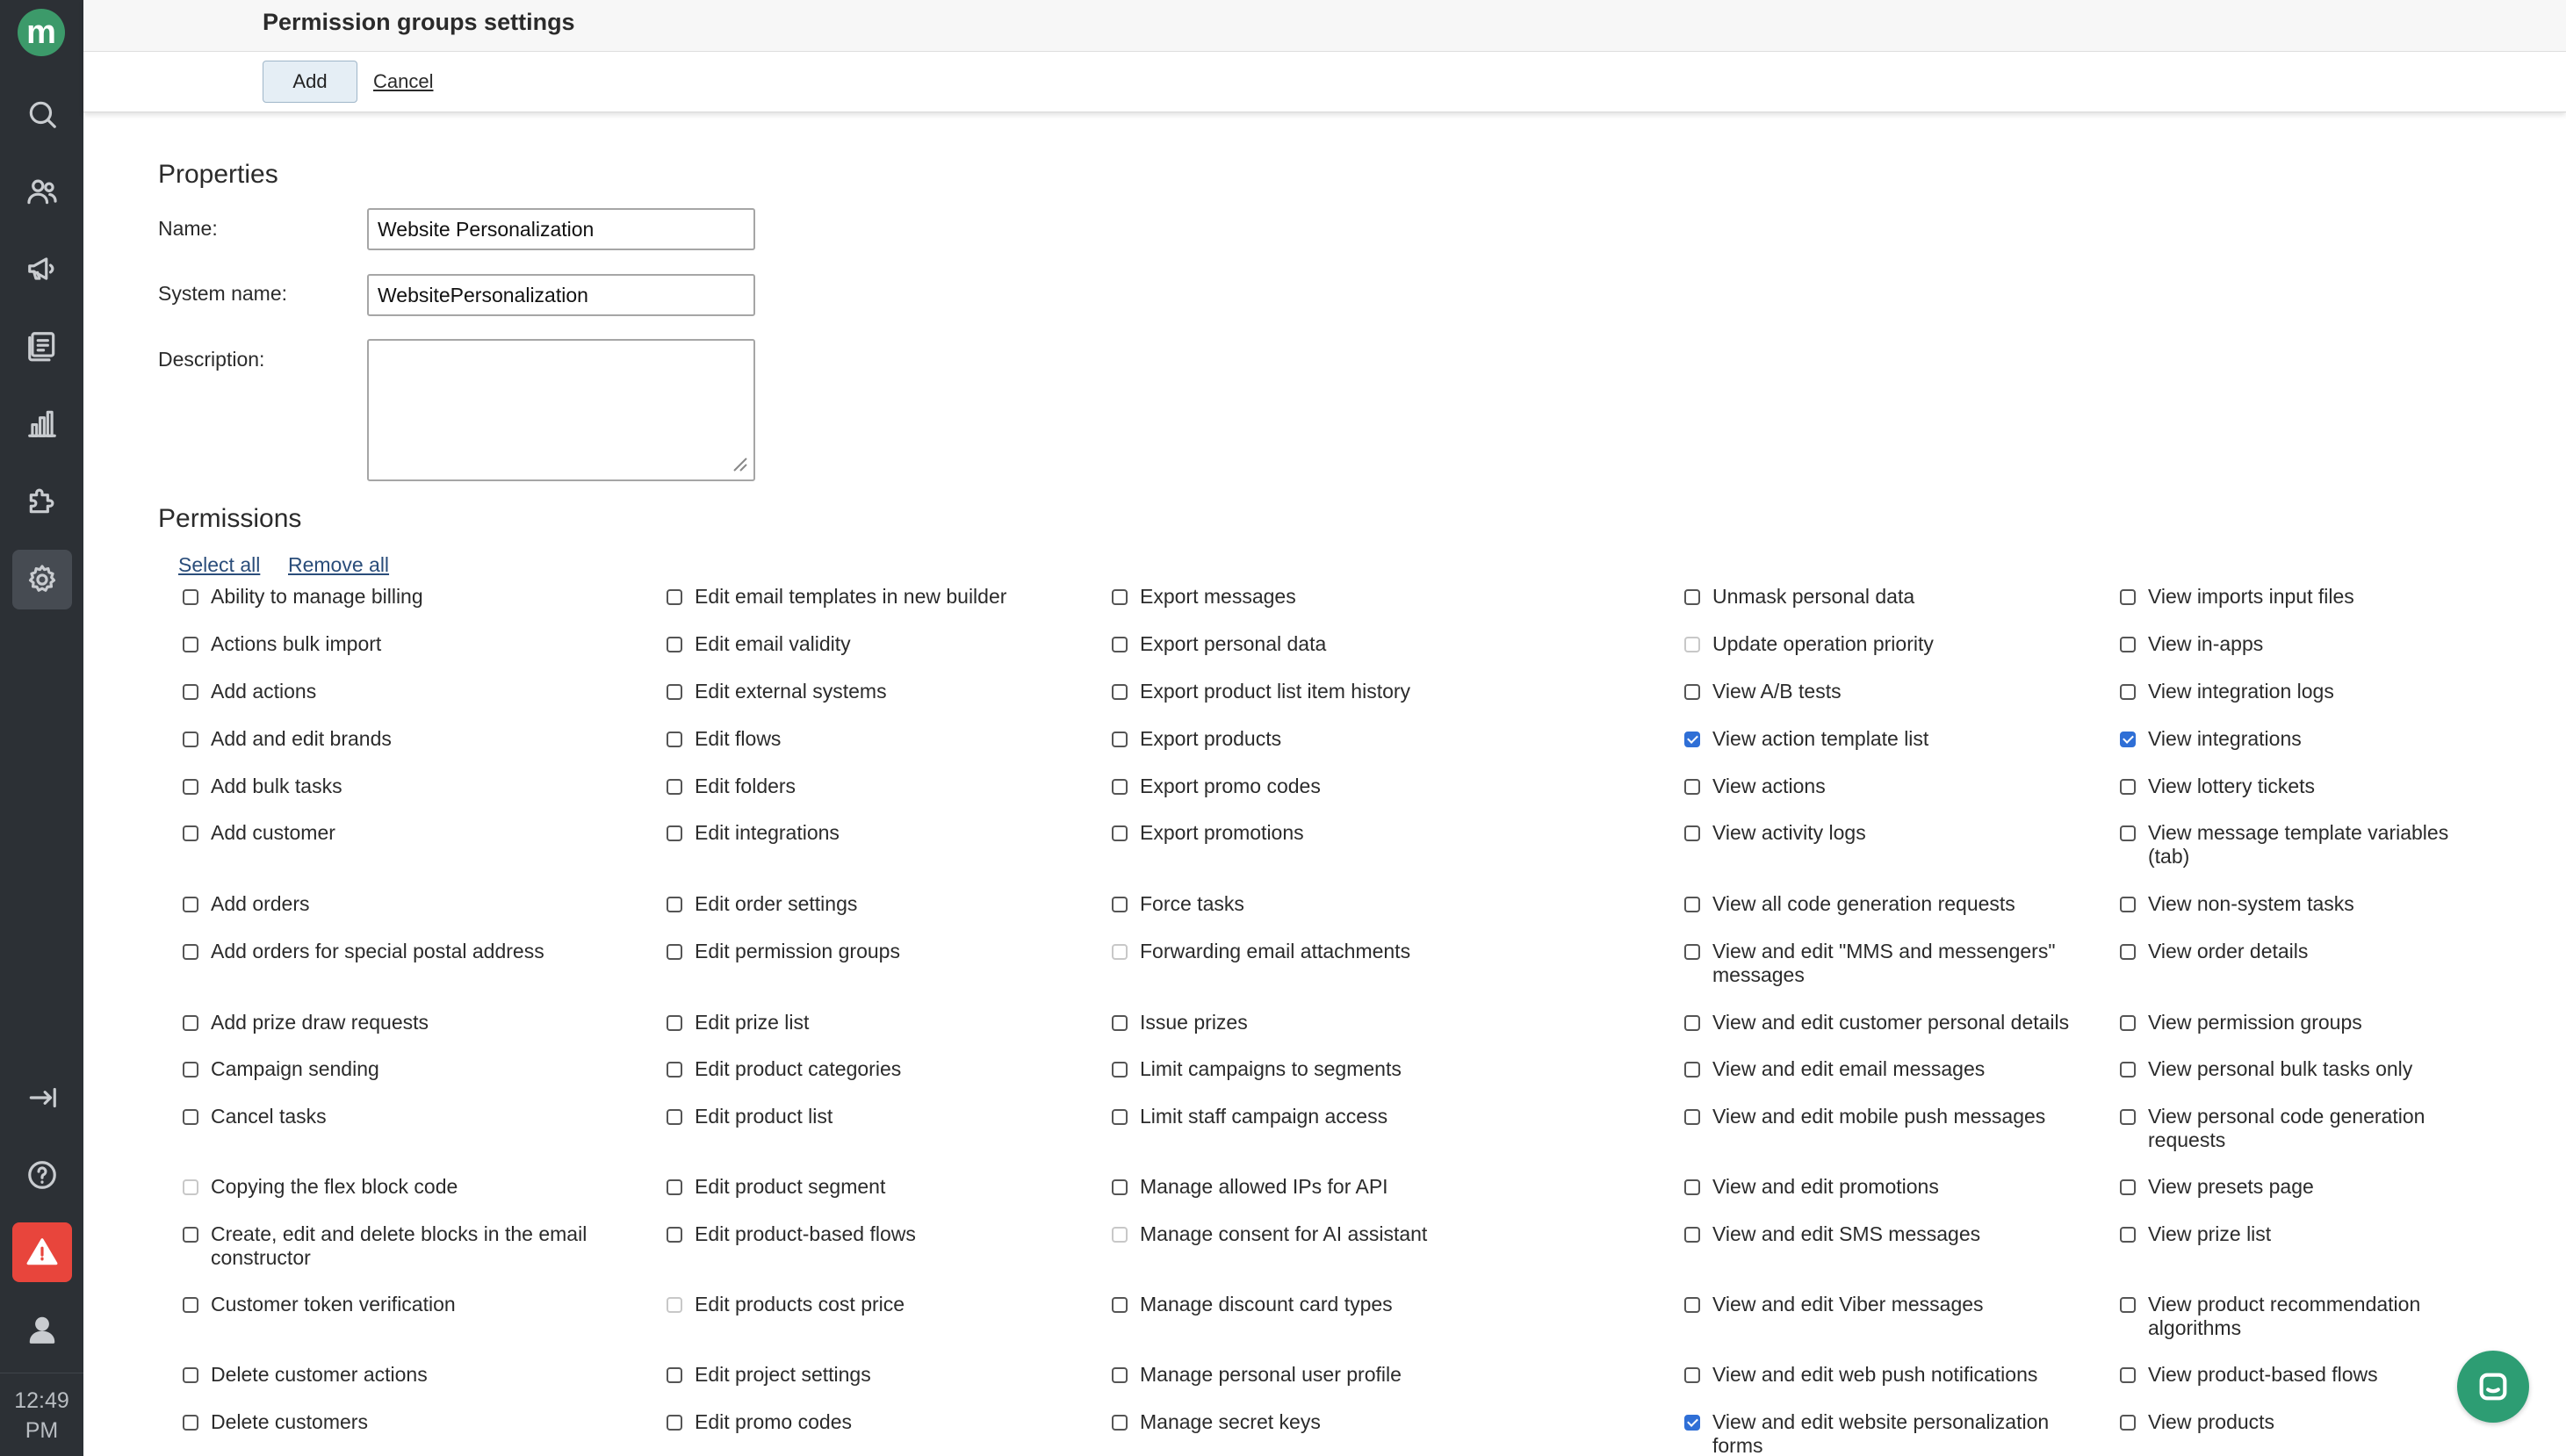 Image resolution: width=2566 pixels, height=1456 pixels. What do you see at coordinates (1384, 1069) in the screenshot?
I see `permission-item: Limit campaigns to segments` at bounding box center [1384, 1069].